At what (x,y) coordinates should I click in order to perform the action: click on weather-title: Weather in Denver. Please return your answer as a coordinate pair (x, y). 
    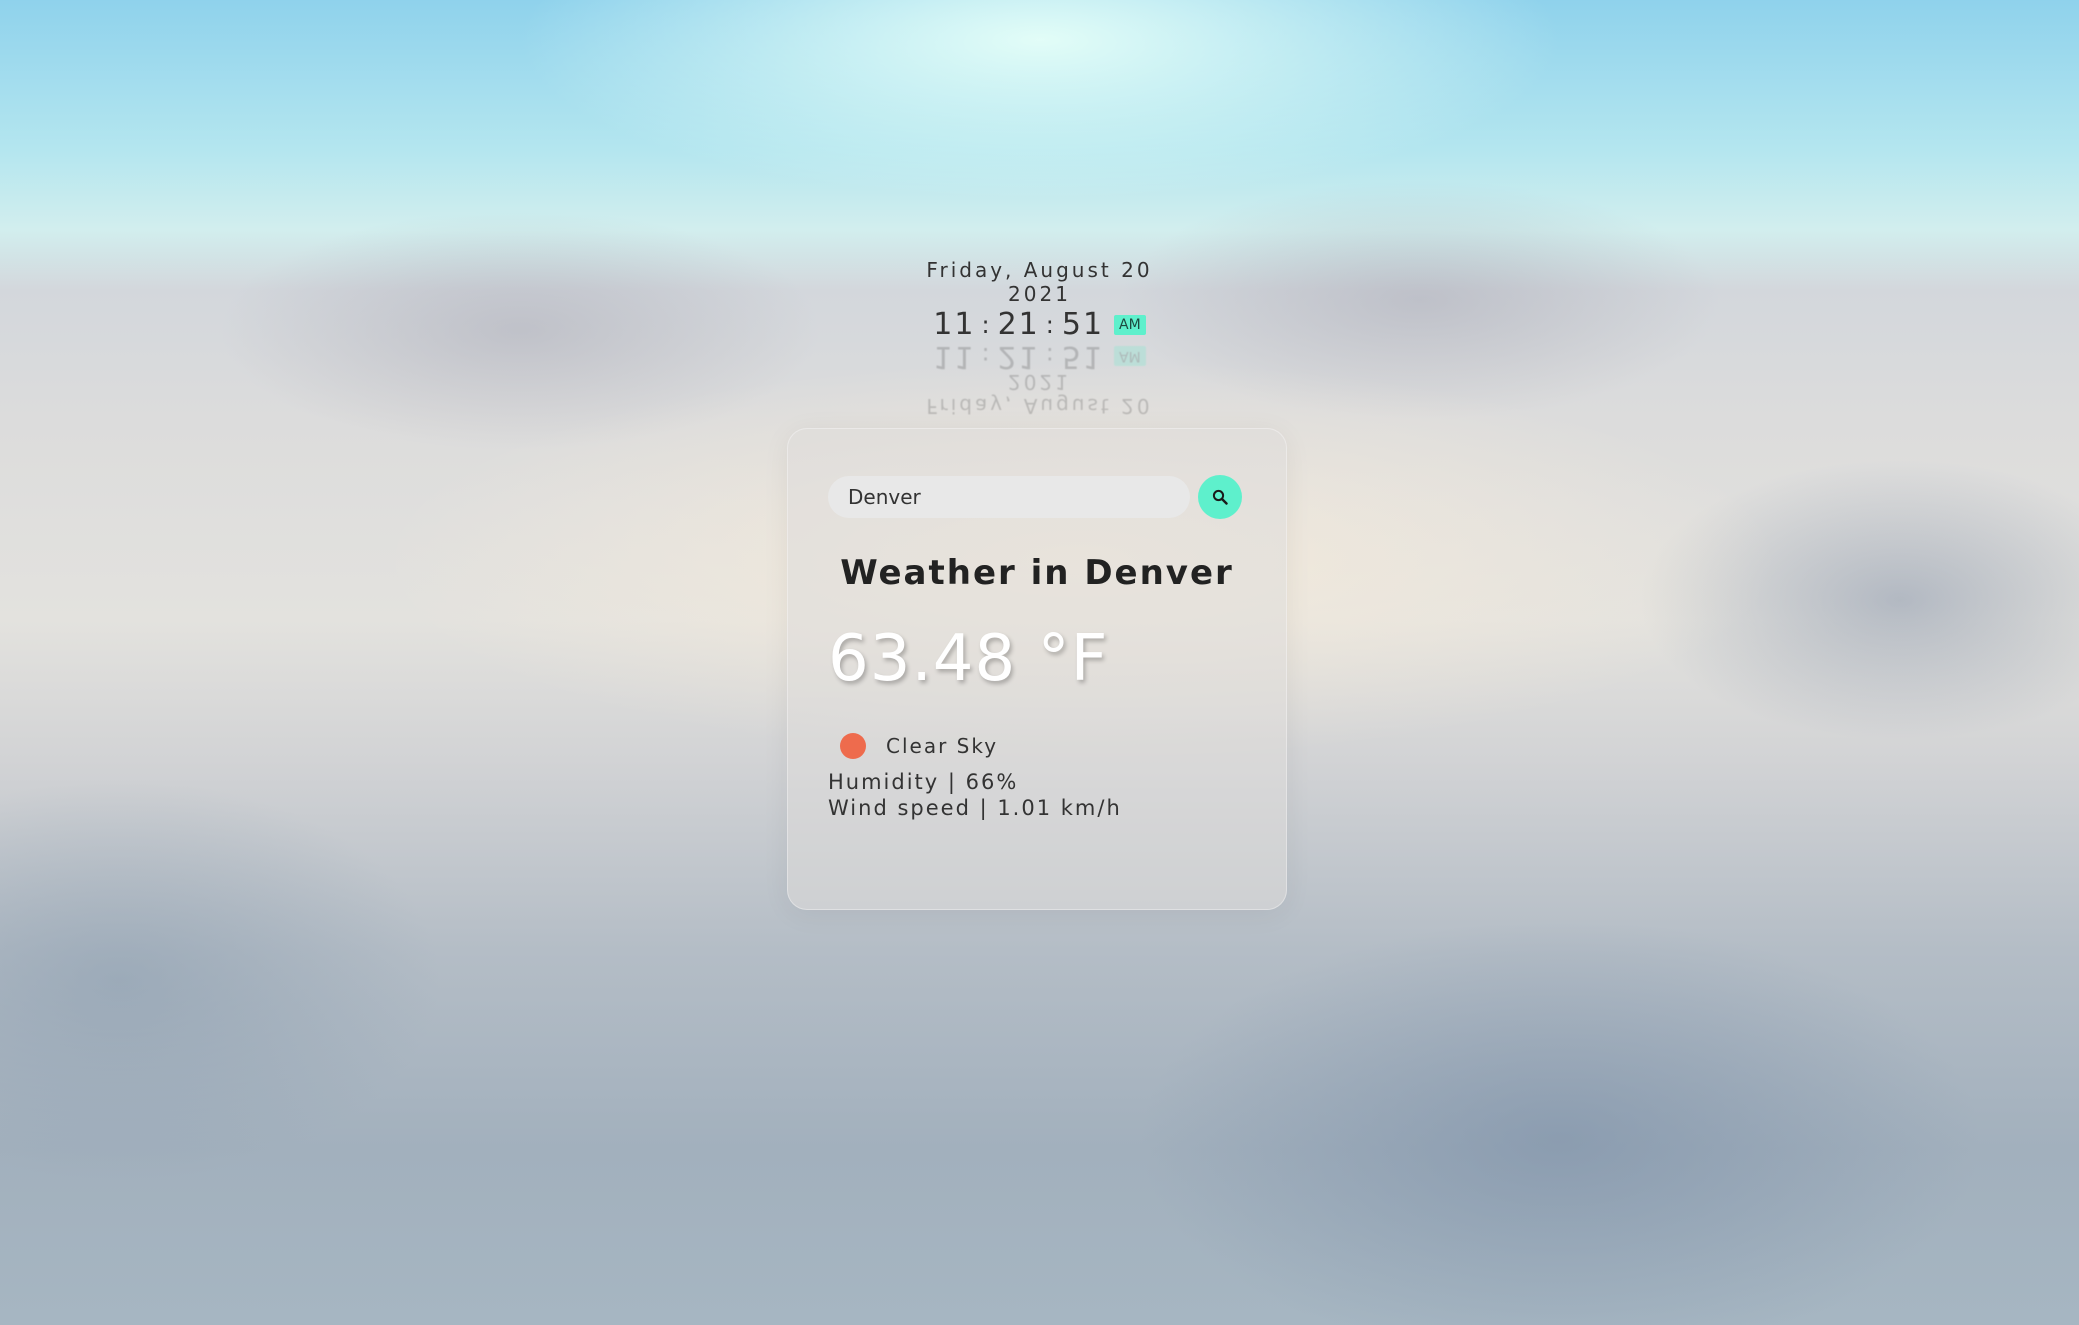
    Looking at the image, I should click on (1037, 573).